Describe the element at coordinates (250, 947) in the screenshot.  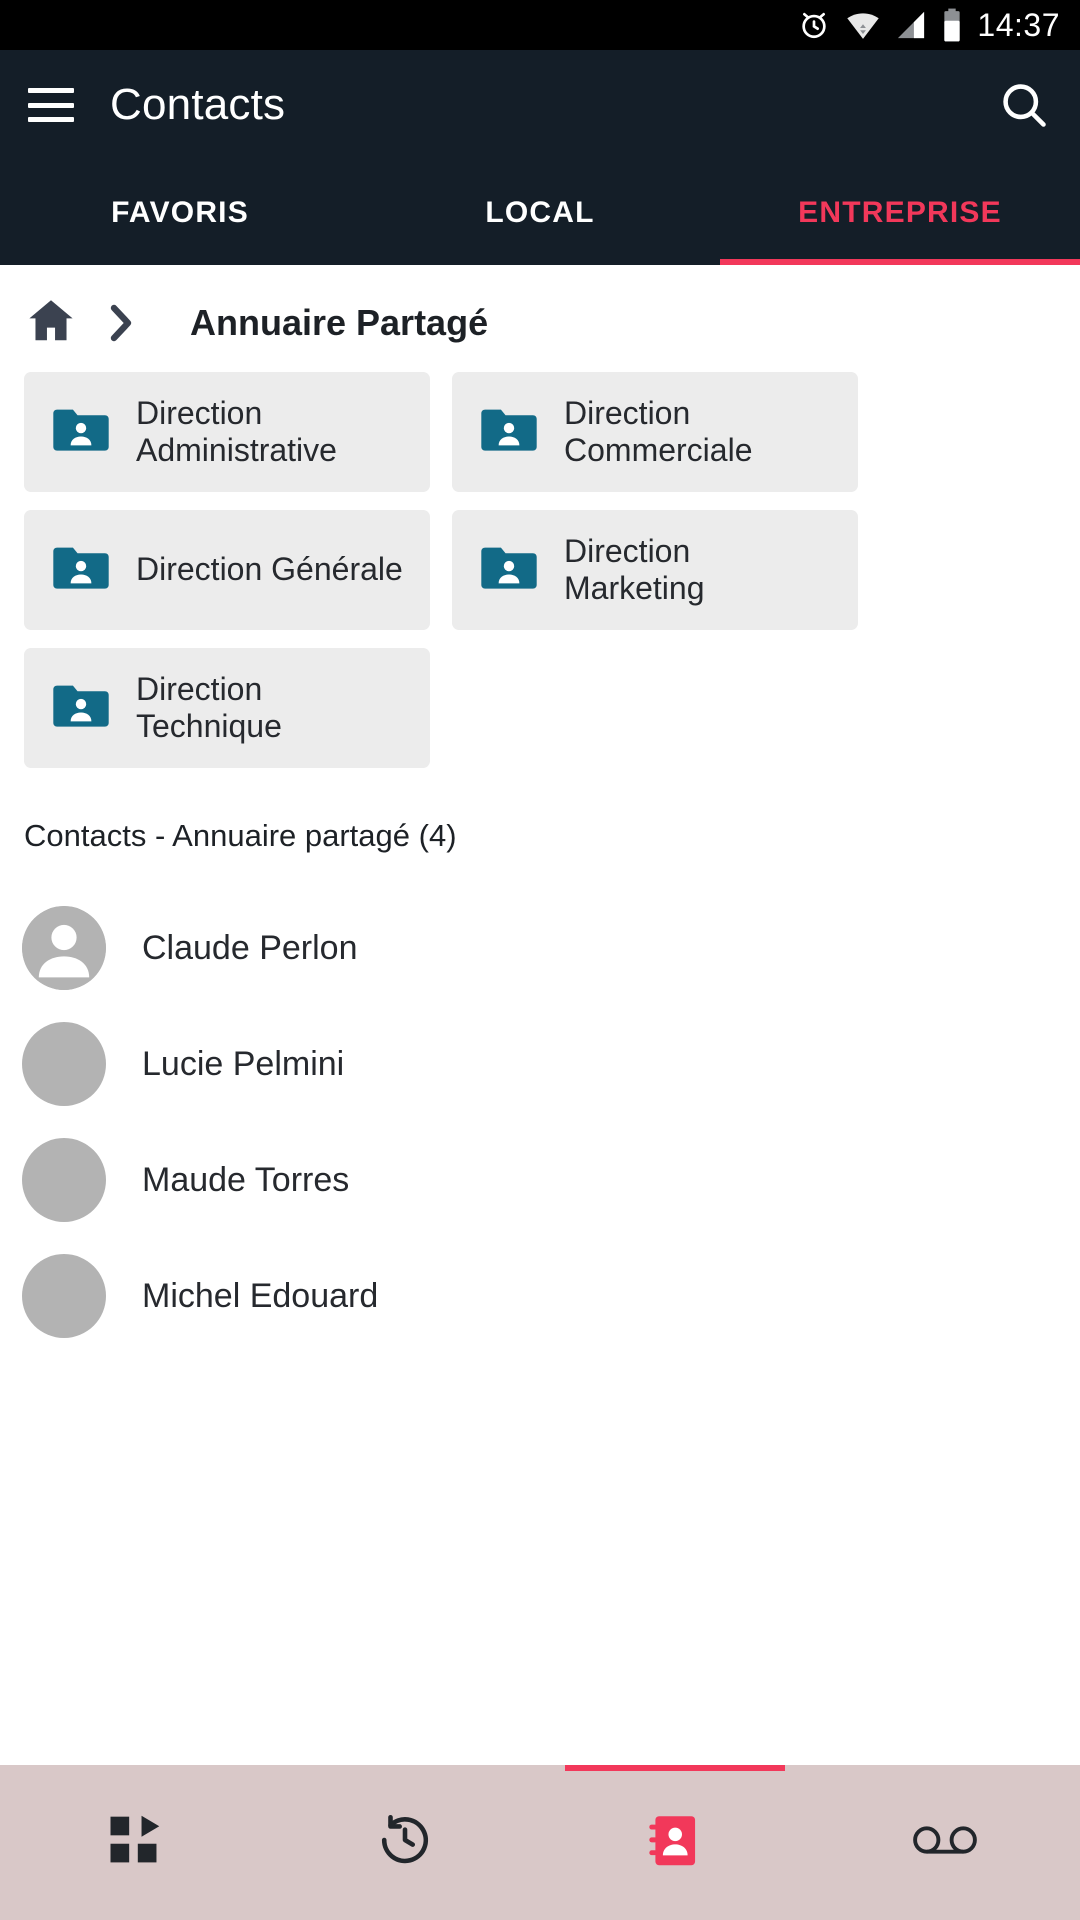
I see `contact-name: Claude Perlon` at that location.